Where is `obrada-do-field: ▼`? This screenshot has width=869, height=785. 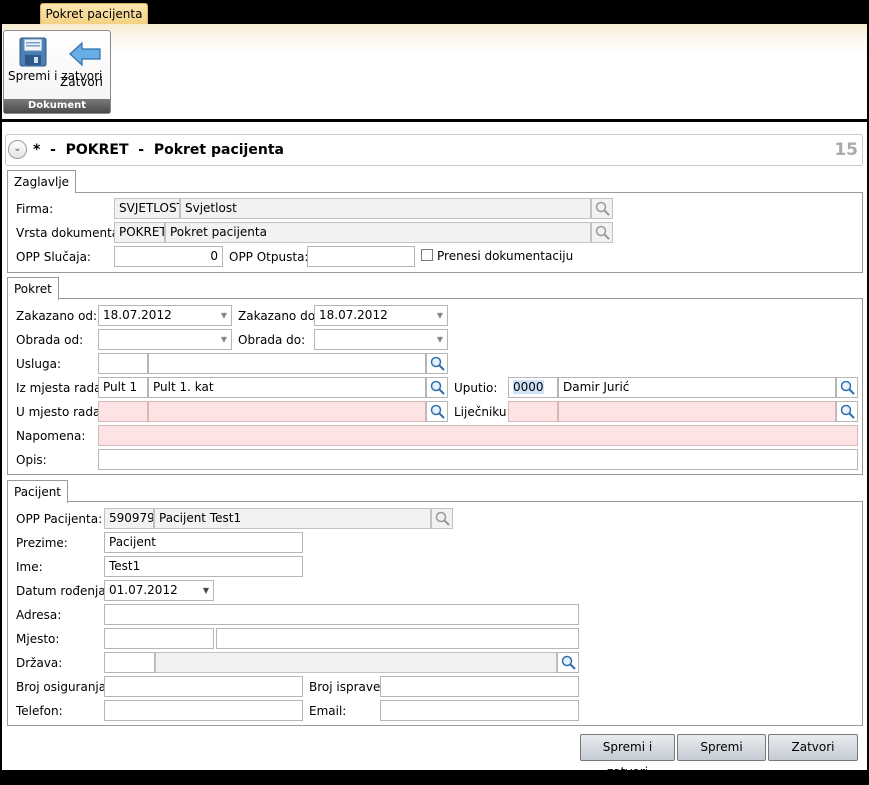
obrada-do-field: ▼ is located at coordinates (381, 339).